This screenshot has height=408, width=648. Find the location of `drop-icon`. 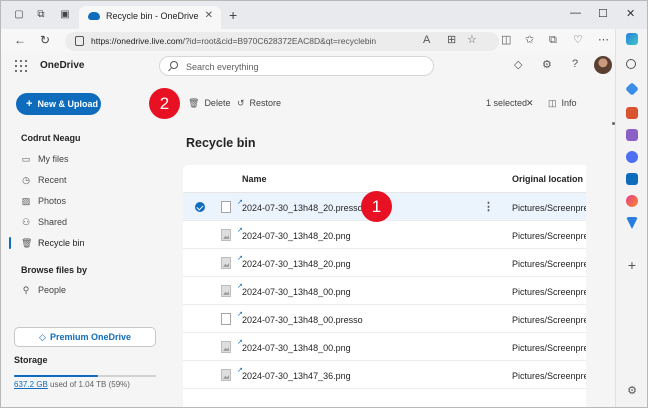

drop-icon is located at coordinates (632, 223).